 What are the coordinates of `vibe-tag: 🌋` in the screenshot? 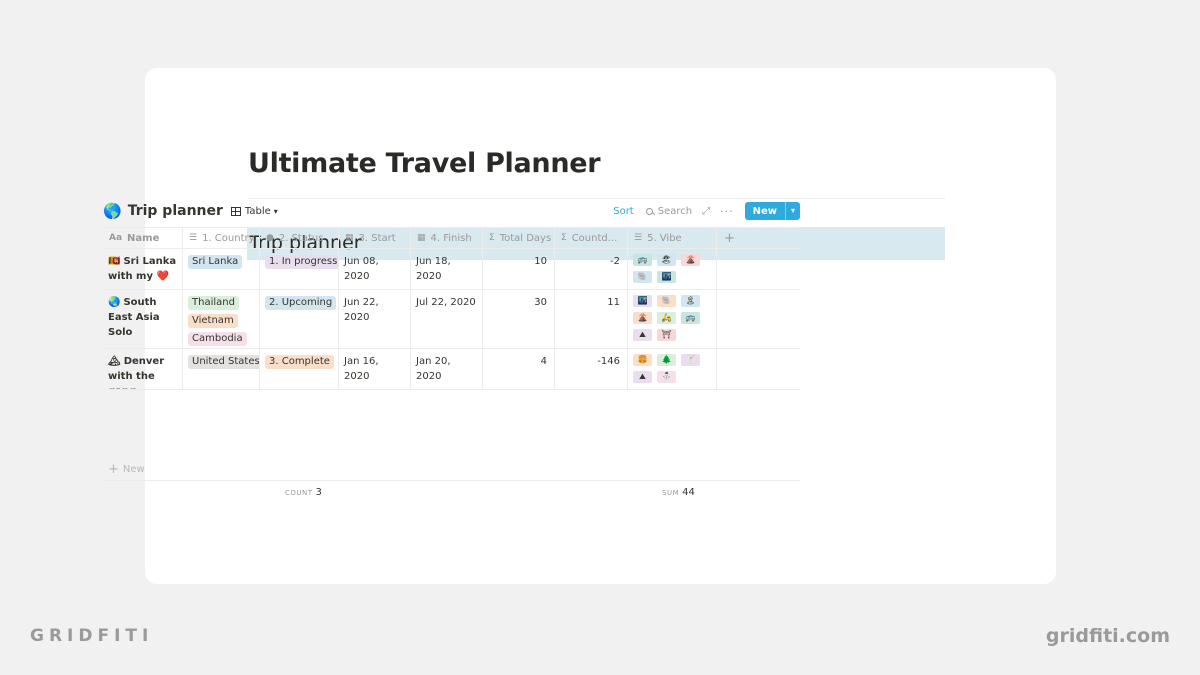 It's located at (642, 318).